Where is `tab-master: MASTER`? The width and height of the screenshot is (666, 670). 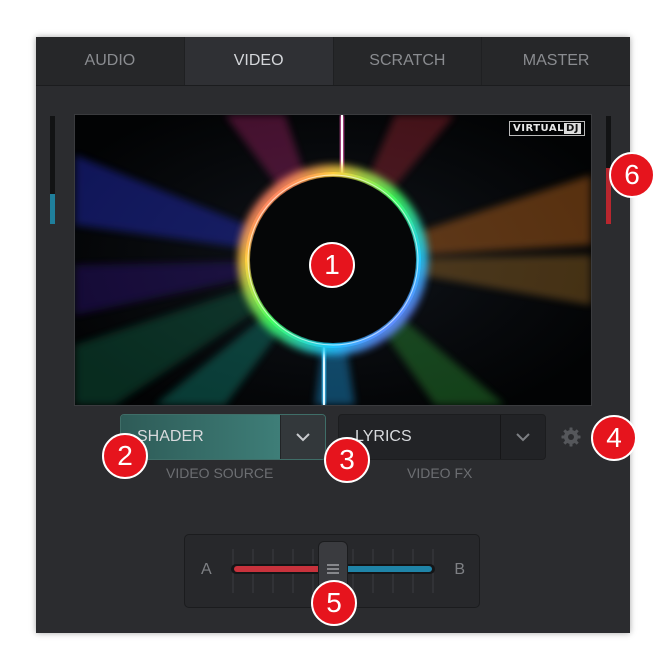 tab-master: MASTER is located at coordinates (556, 61).